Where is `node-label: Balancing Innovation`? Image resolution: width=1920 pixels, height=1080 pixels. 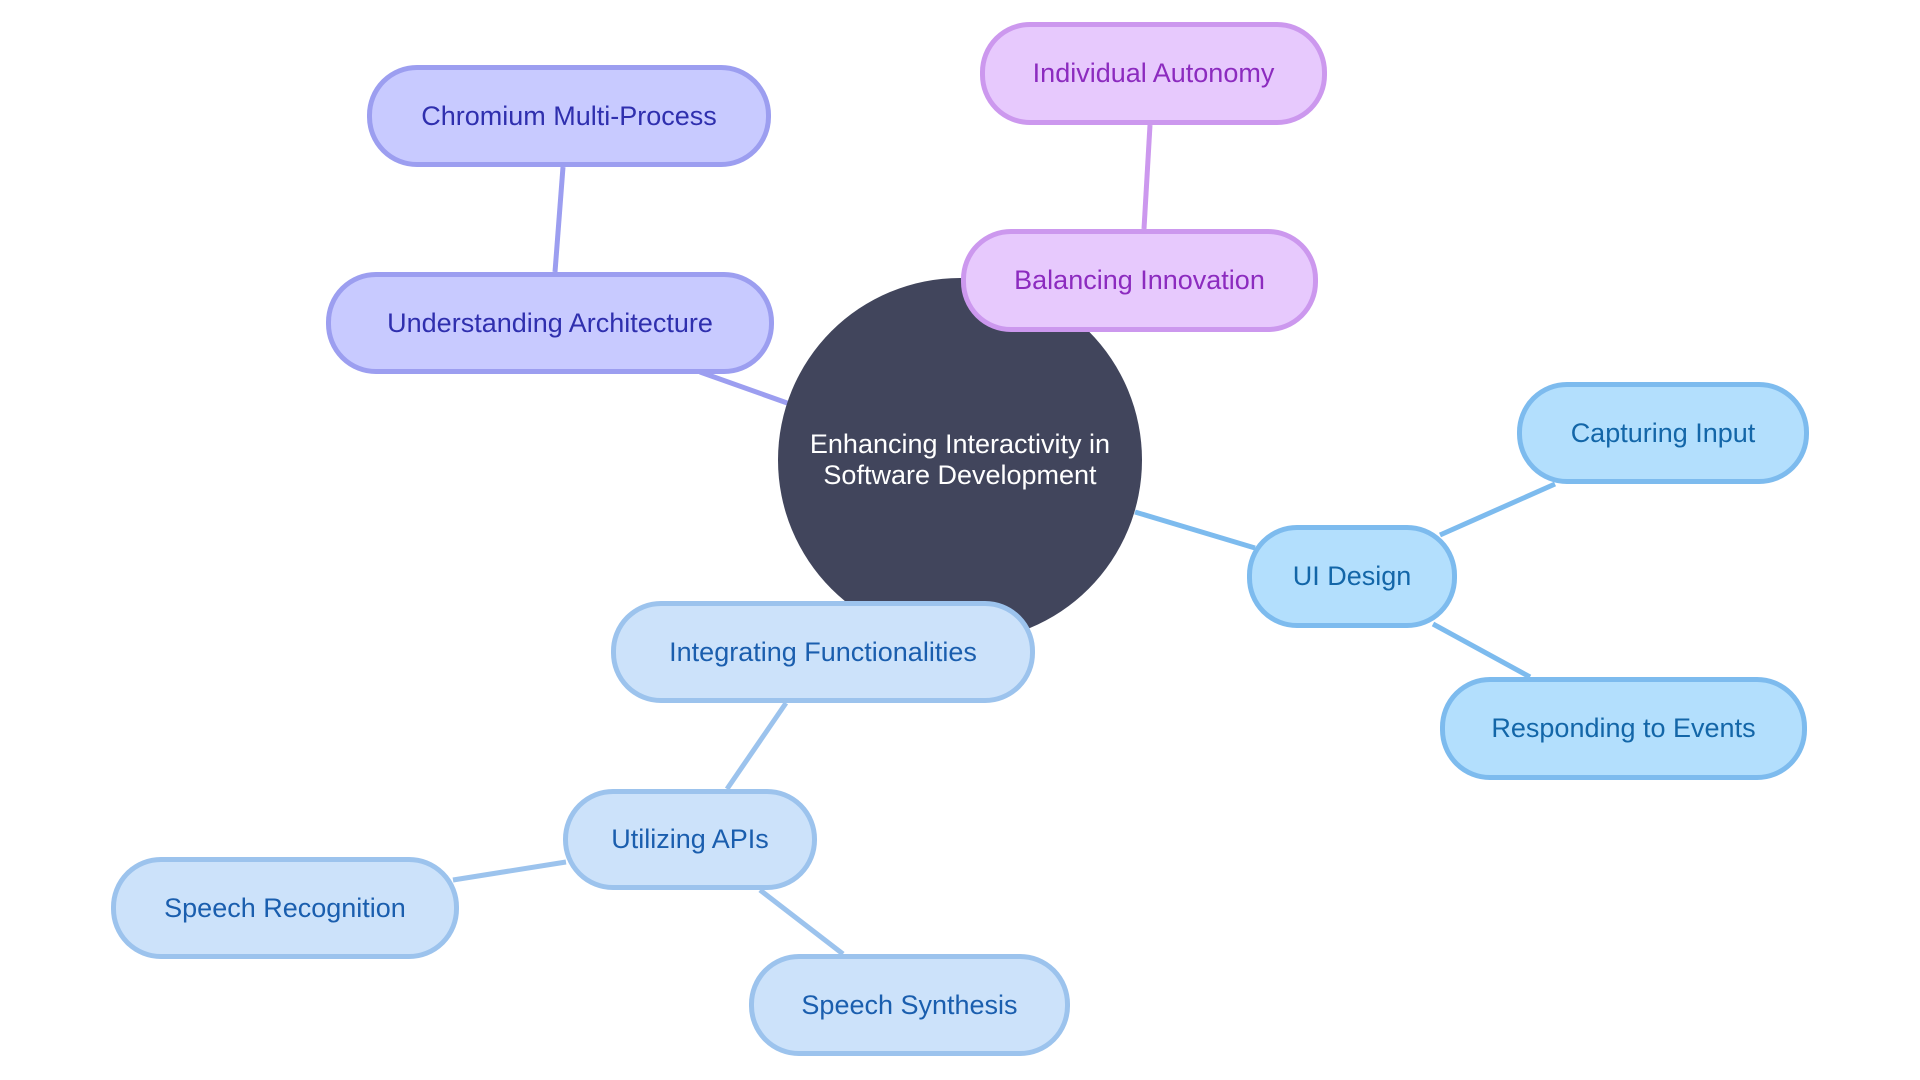
node-label: Balancing Innovation is located at coordinates (1139, 280).